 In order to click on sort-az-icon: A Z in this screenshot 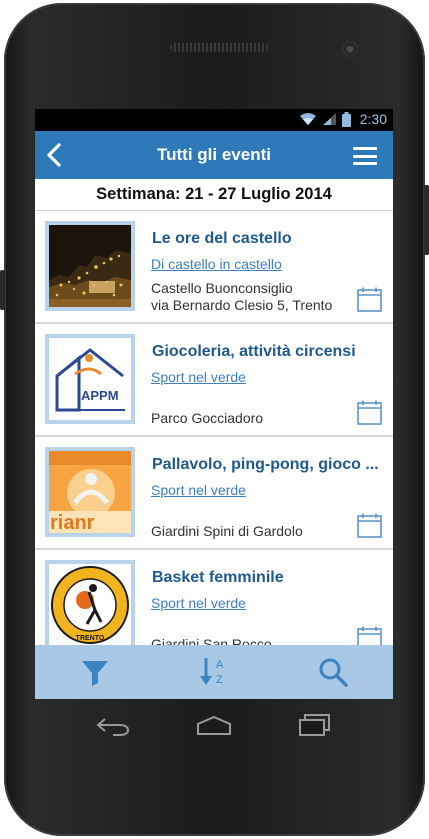, I will do `click(211, 672)`.